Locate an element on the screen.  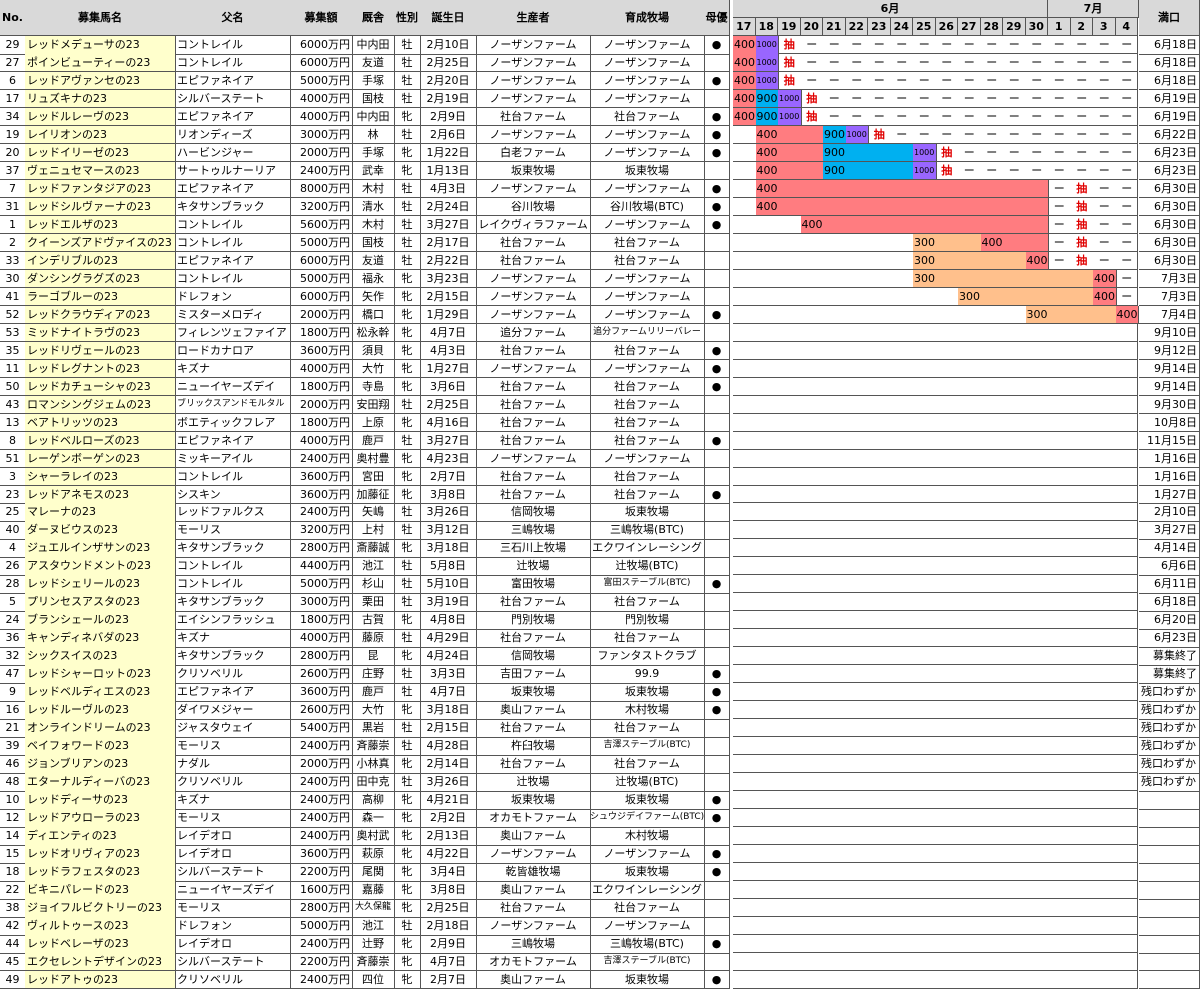
cell-no: 42 is located at coordinates (13, 926).